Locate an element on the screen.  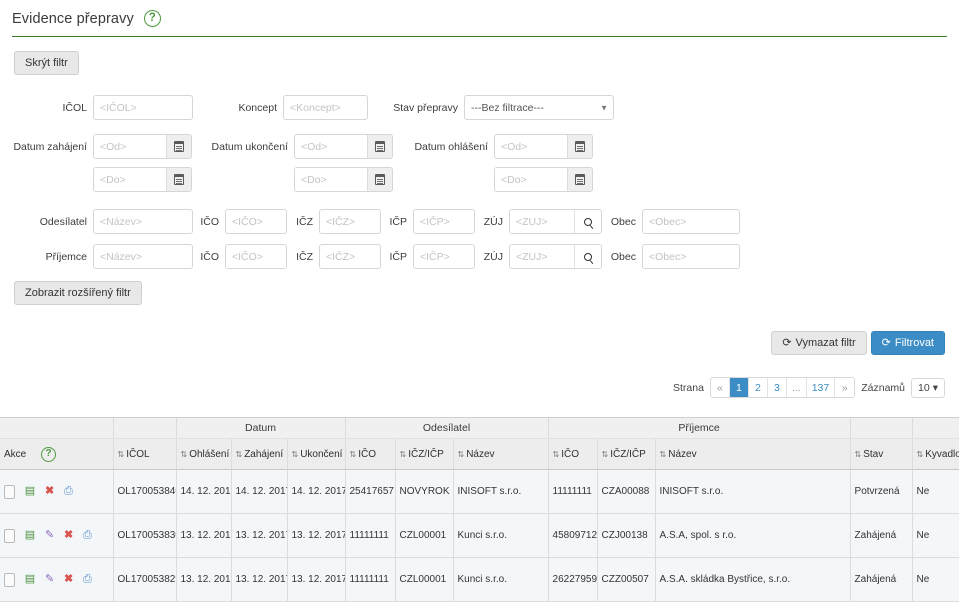
datum-ukonceni-from-input is located at coordinates (331, 146).